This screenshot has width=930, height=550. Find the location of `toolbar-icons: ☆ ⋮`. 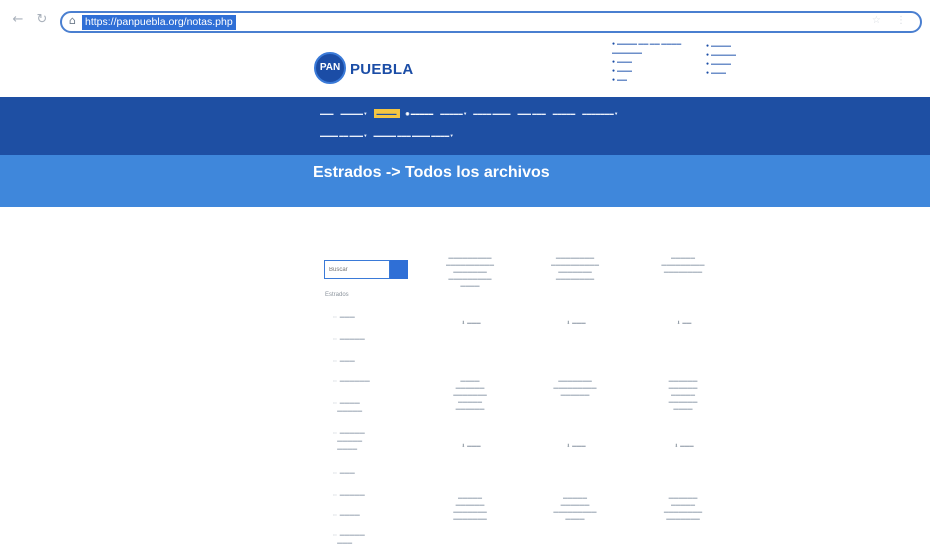

toolbar-icons: ☆ ⋮ is located at coordinates (892, 20).